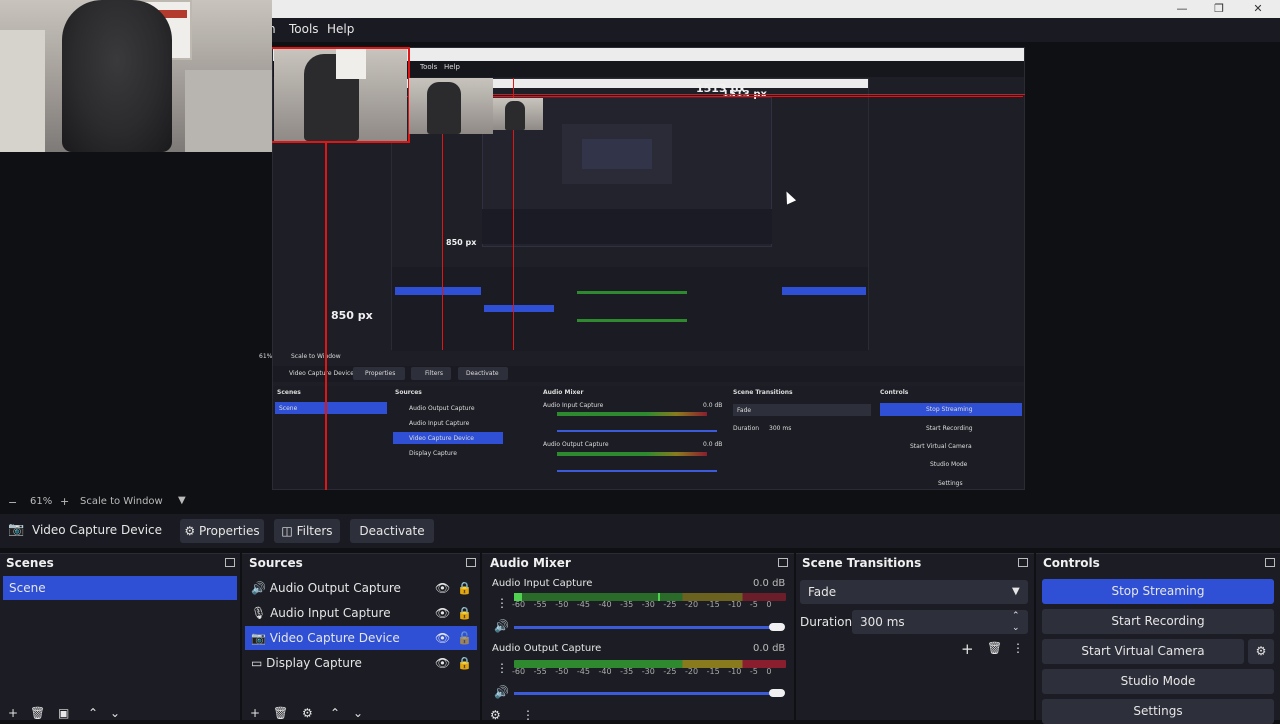 The width and height of the screenshot is (1280, 724). What do you see at coordinates (783, 562) in the screenshot?
I see `mixer-popout-icon` at bounding box center [783, 562].